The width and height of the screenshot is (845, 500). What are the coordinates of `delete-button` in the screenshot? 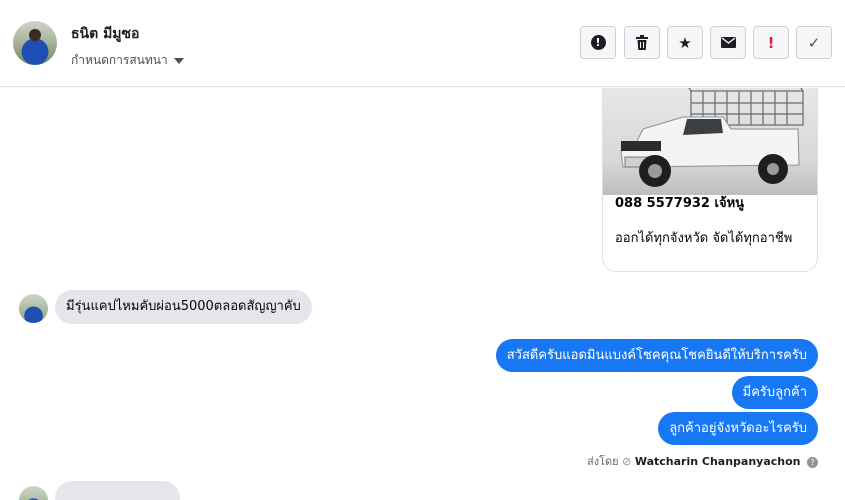 It's located at (642, 42).